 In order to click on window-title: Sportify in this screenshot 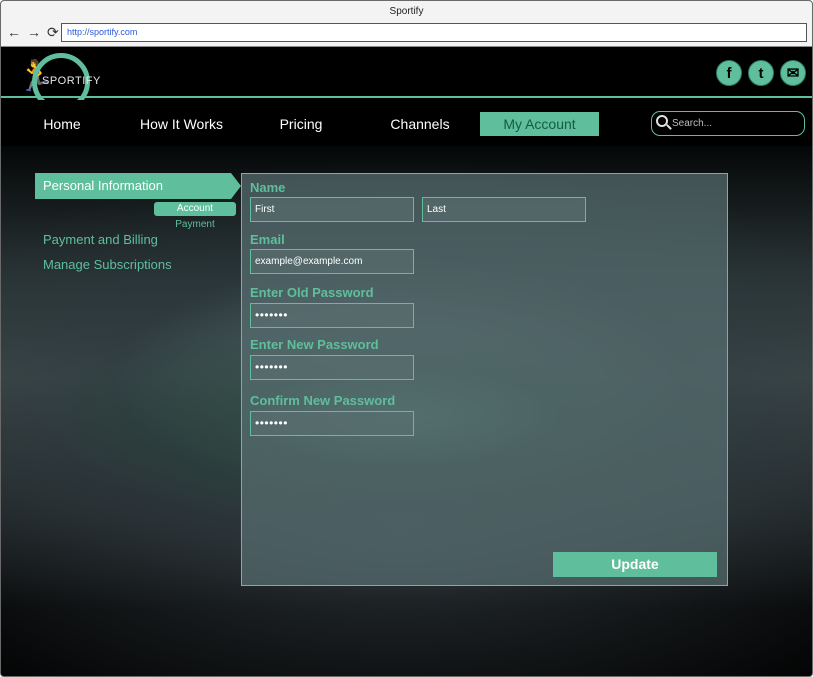, I will do `click(406, 11)`.